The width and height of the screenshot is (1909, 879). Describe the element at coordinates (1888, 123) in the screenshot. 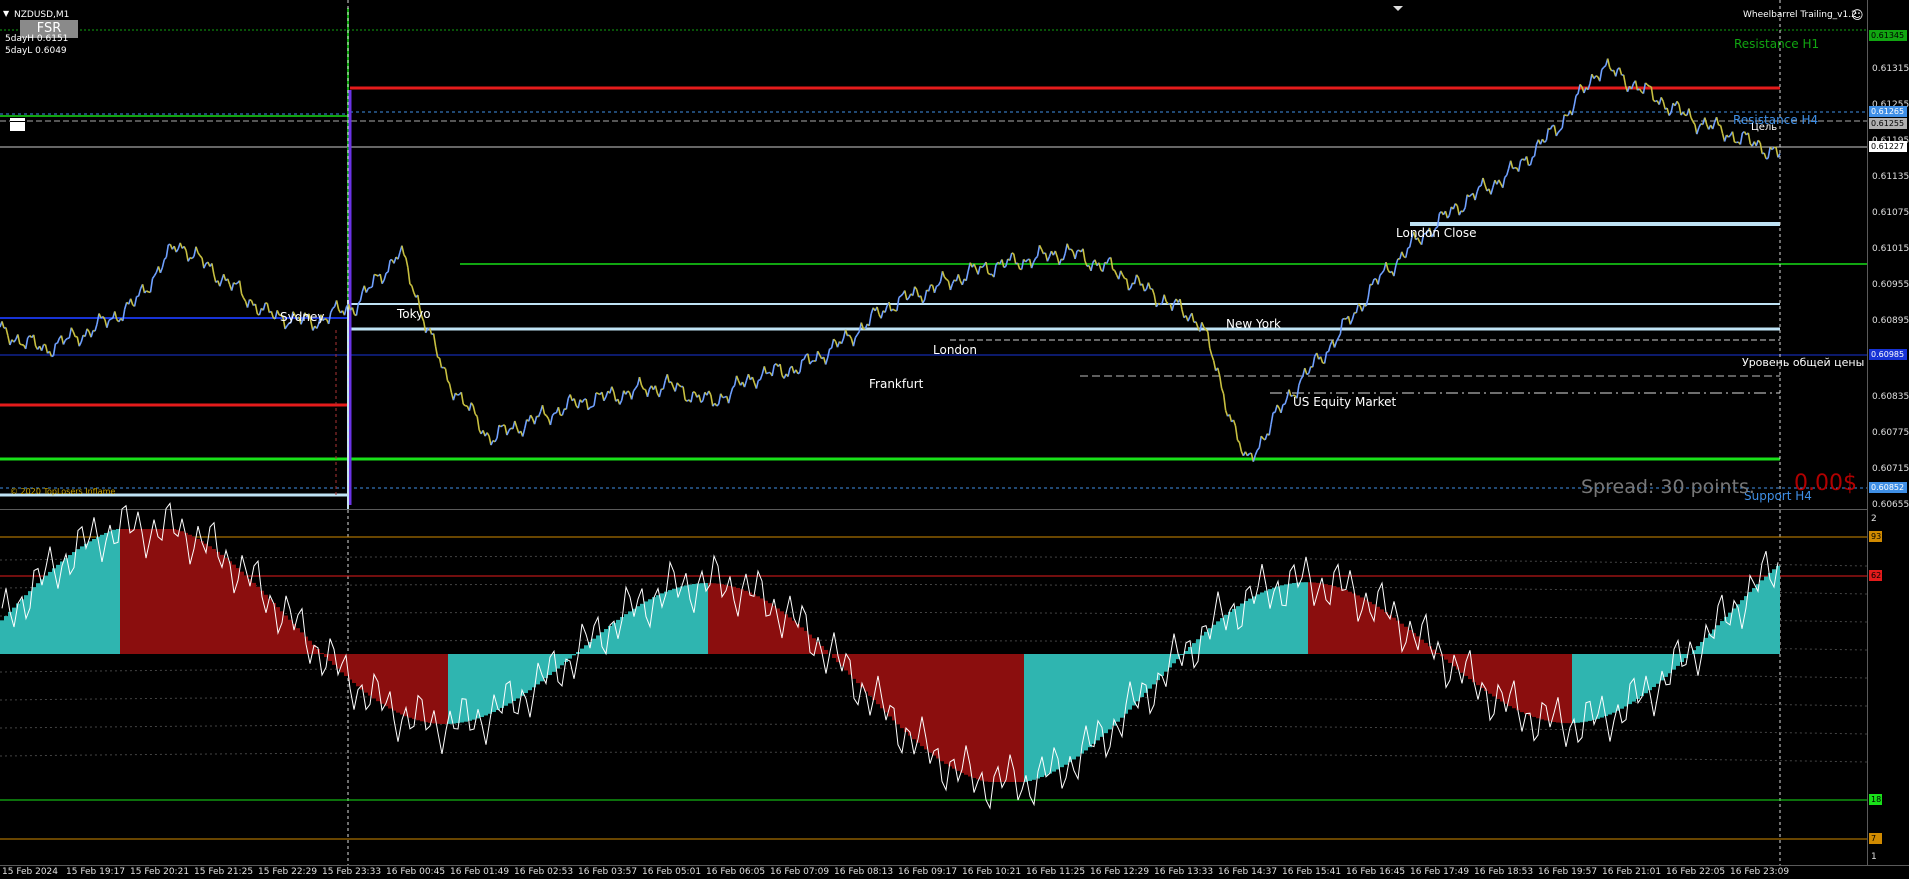

I see `price-tag-gray: 0.61255` at that location.